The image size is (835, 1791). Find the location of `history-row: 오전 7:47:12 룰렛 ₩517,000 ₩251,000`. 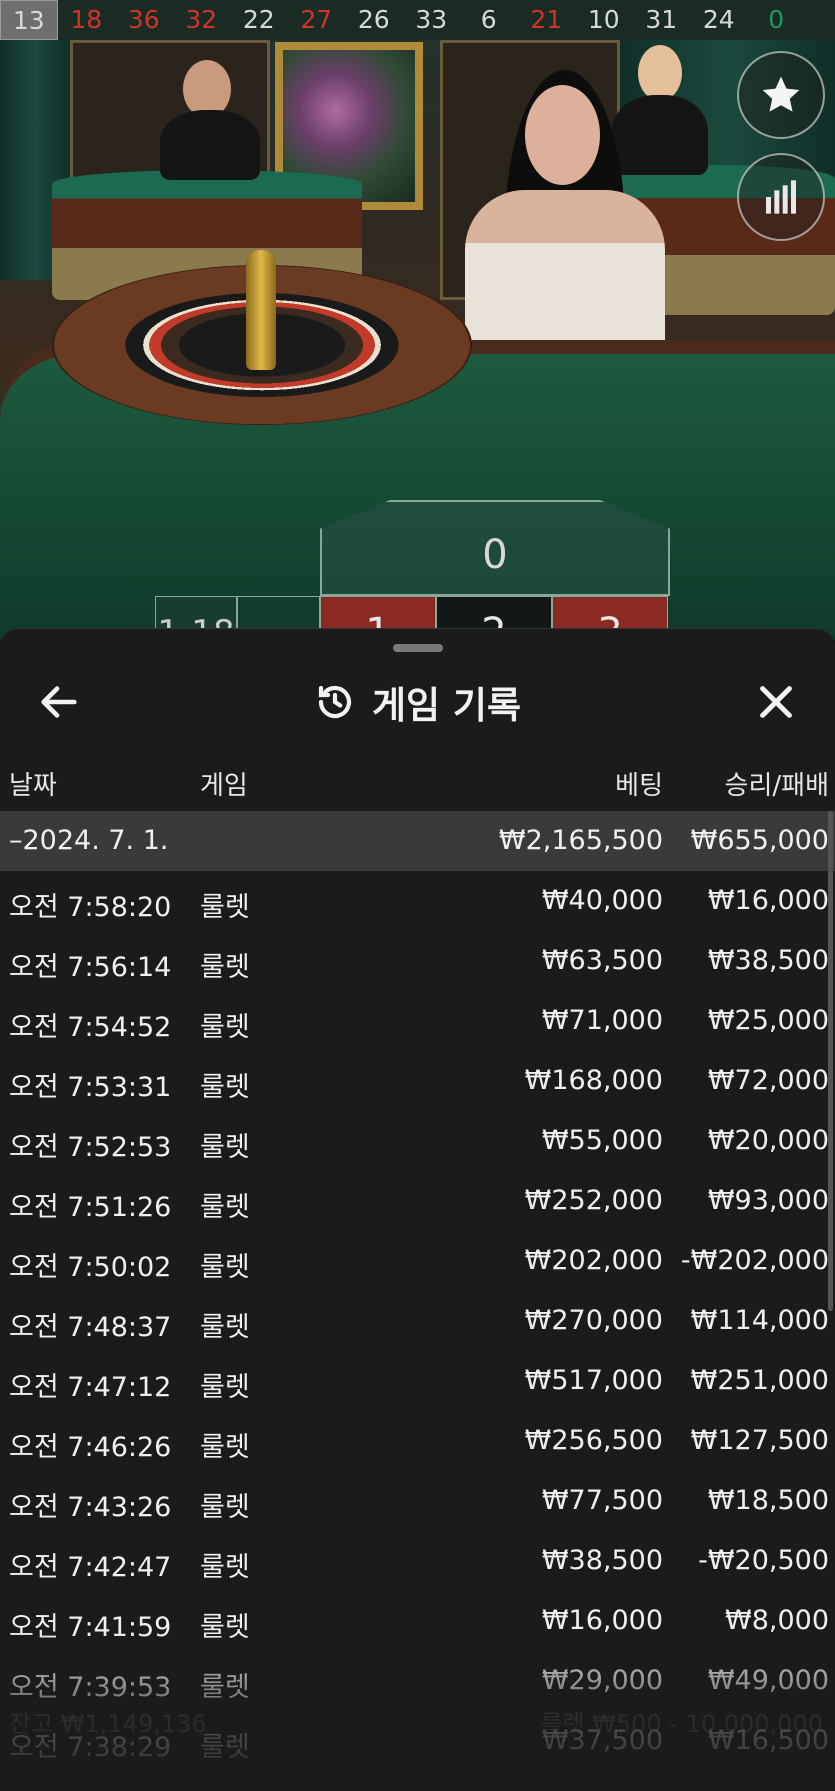

history-row: 오전 7:47:12 룰렛 ₩517,000 ₩251,000 is located at coordinates (417, 1381).